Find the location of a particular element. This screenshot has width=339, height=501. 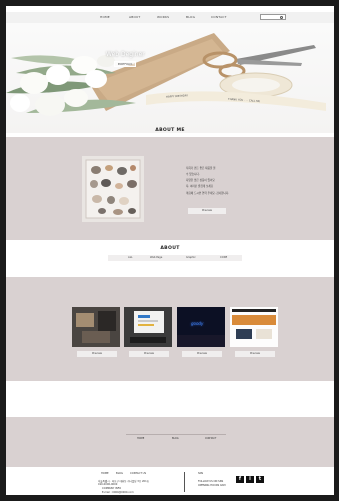

instagram-icon: i is located at coordinates (250, 479).